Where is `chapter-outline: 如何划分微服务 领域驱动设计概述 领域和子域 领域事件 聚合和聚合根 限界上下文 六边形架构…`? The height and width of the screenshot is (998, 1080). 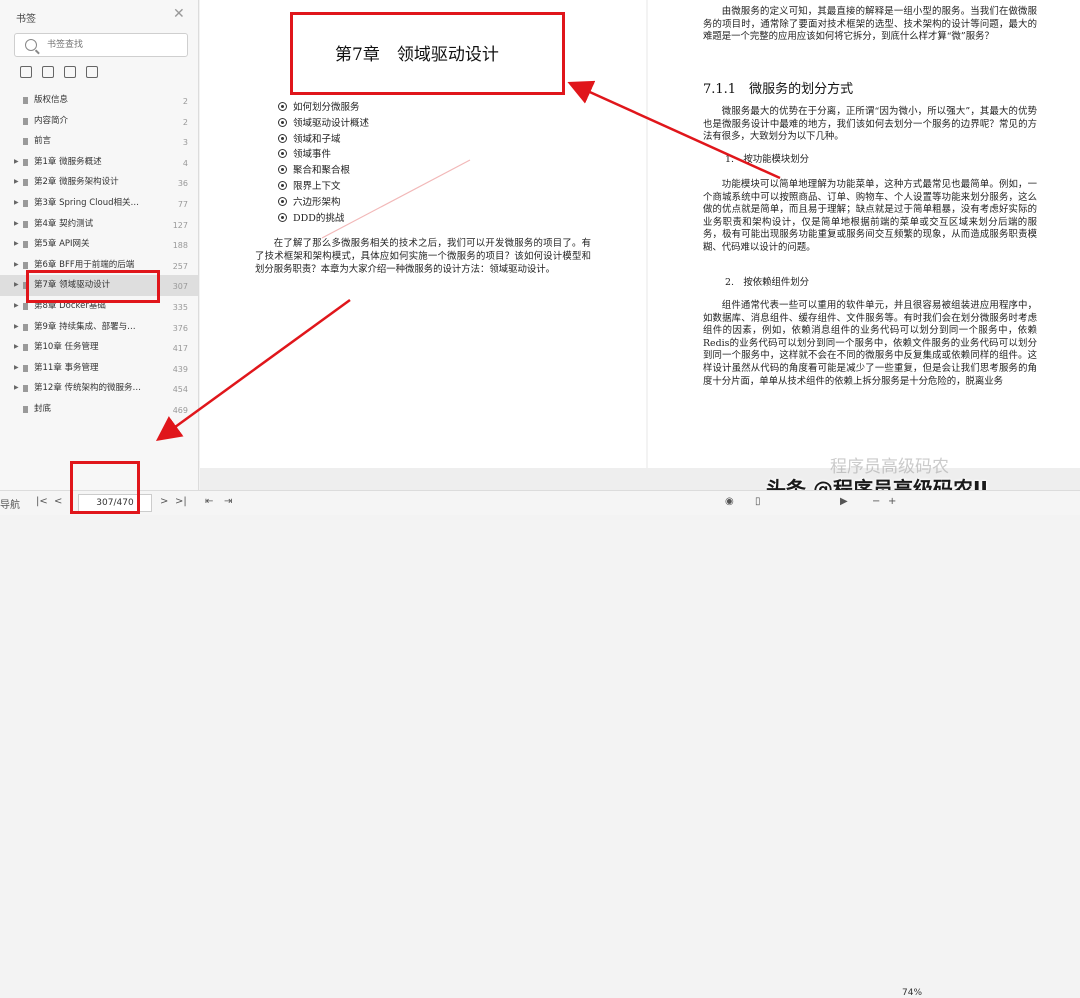
chapter-outline: 如何划分微服务 领域驱动设计概述 领域和子域 领域事件 聚合和聚合根 限界上下文 六边形架构… is located at coordinates (323, 163).